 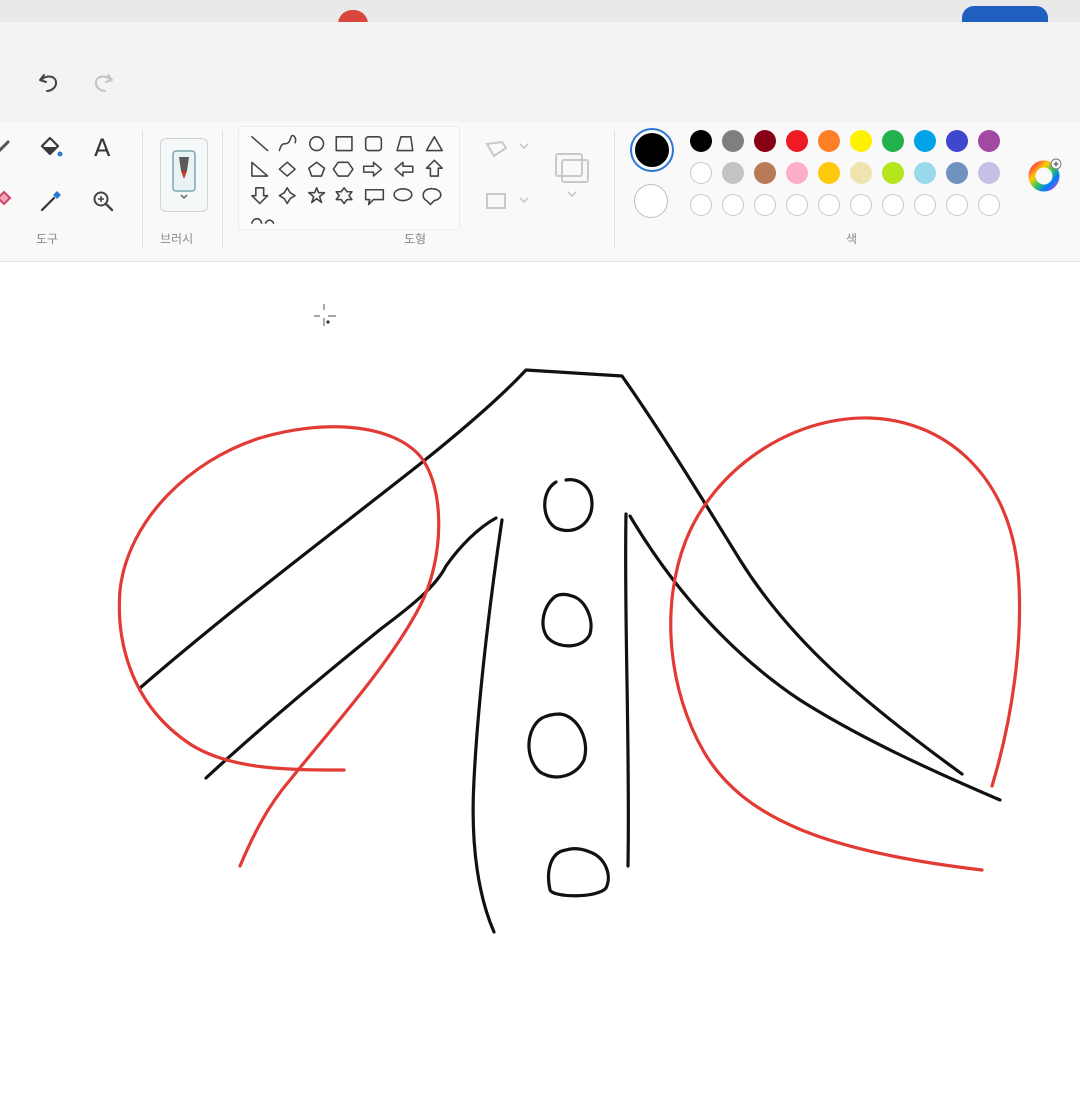 I want to click on title-bar, so click(x=540, y=12).